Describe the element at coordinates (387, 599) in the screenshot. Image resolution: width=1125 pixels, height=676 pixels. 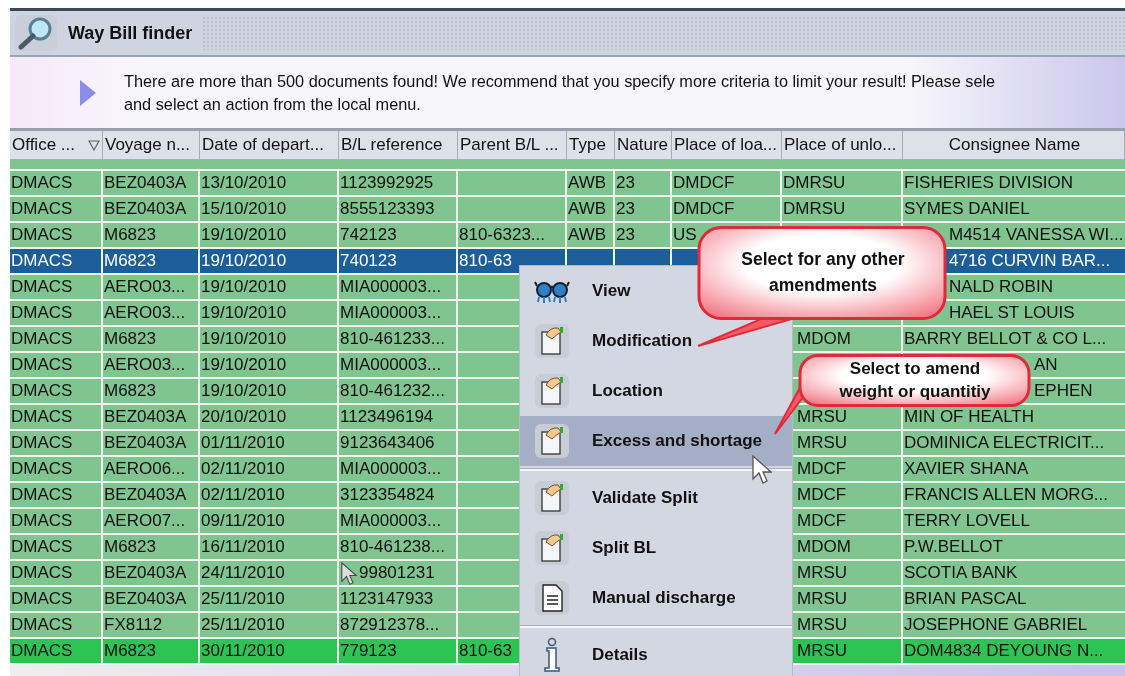
I see `table-cell: 1123147933` at that location.